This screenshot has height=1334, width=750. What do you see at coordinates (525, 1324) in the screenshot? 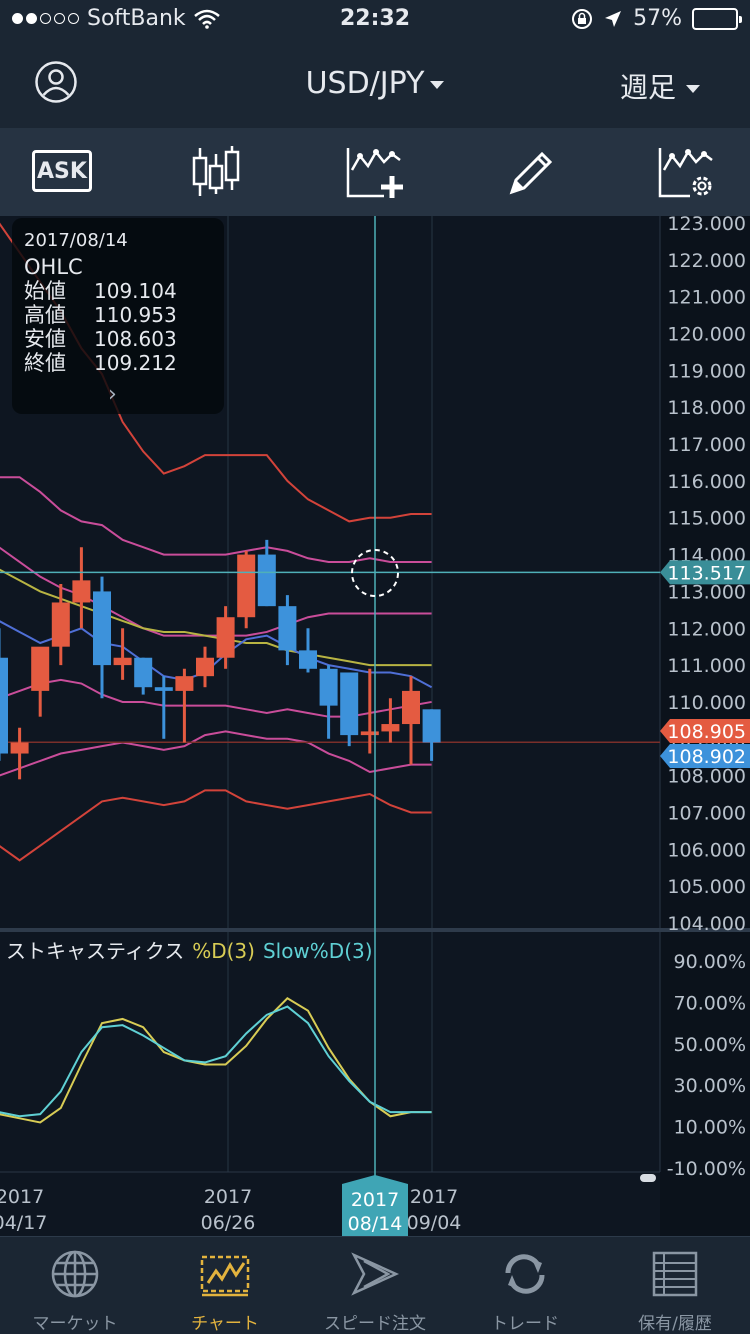
I see `tab-label: トレード` at bounding box center [525, 1324].